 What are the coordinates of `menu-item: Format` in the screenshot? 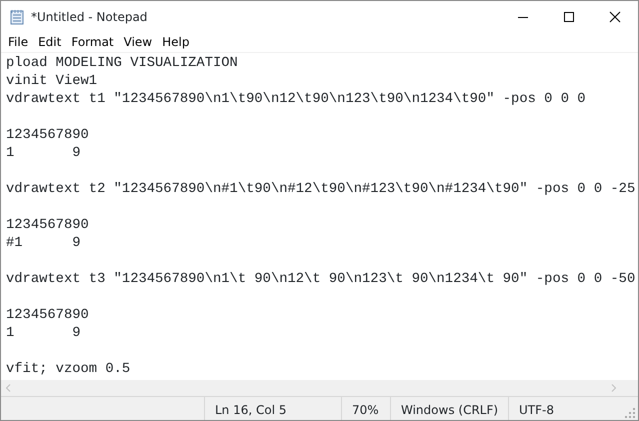 It's located at (92, 42).